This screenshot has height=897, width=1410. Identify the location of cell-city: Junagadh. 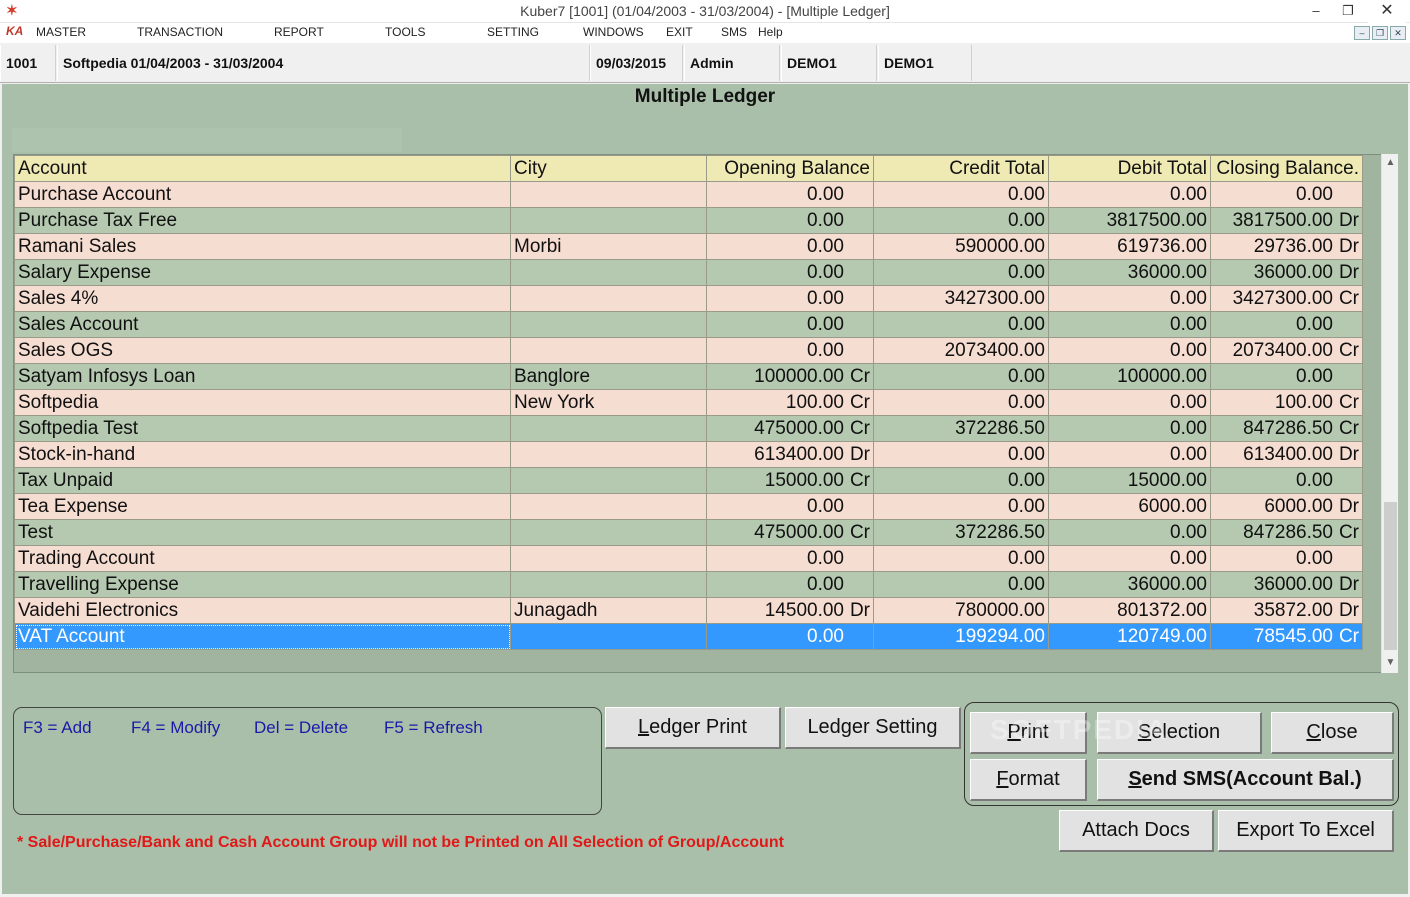
(608, 610).